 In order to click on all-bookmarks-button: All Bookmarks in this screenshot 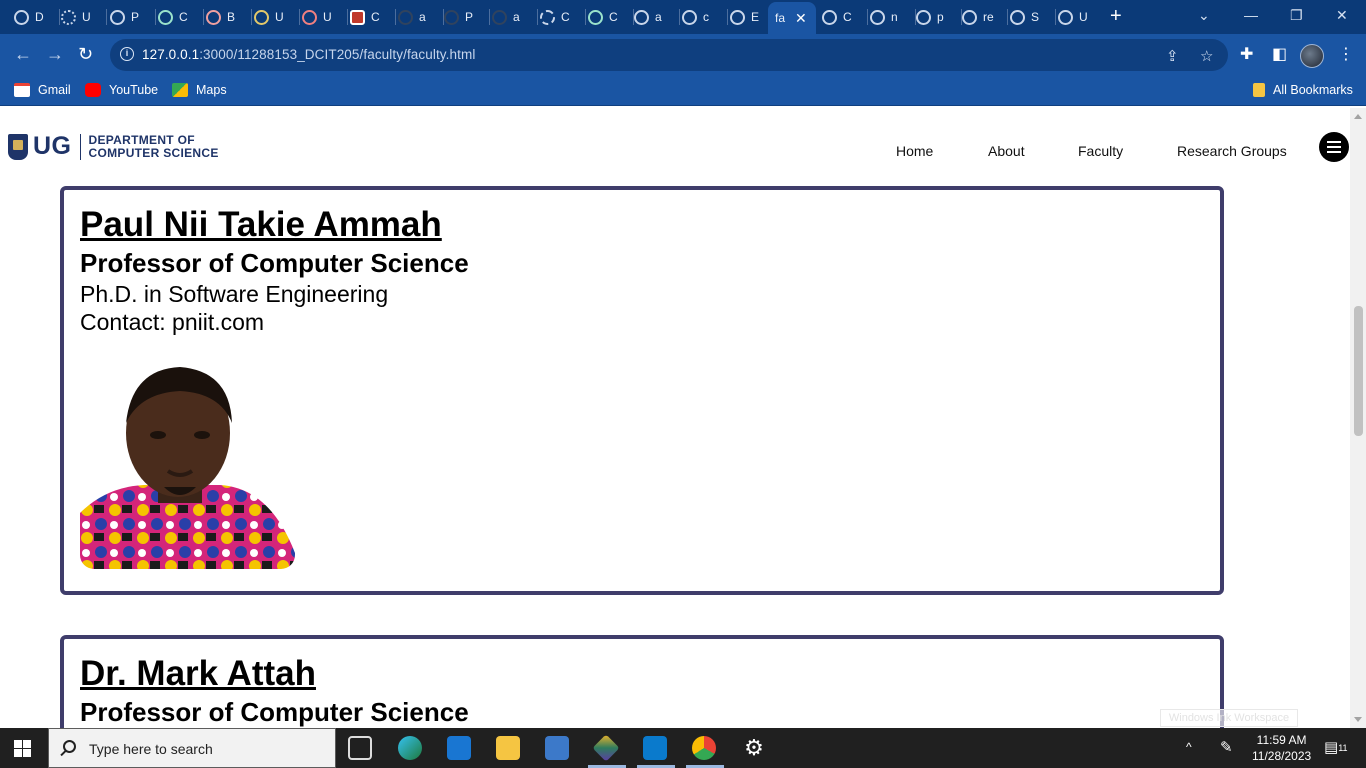, I will do `click(1303, 90)`.